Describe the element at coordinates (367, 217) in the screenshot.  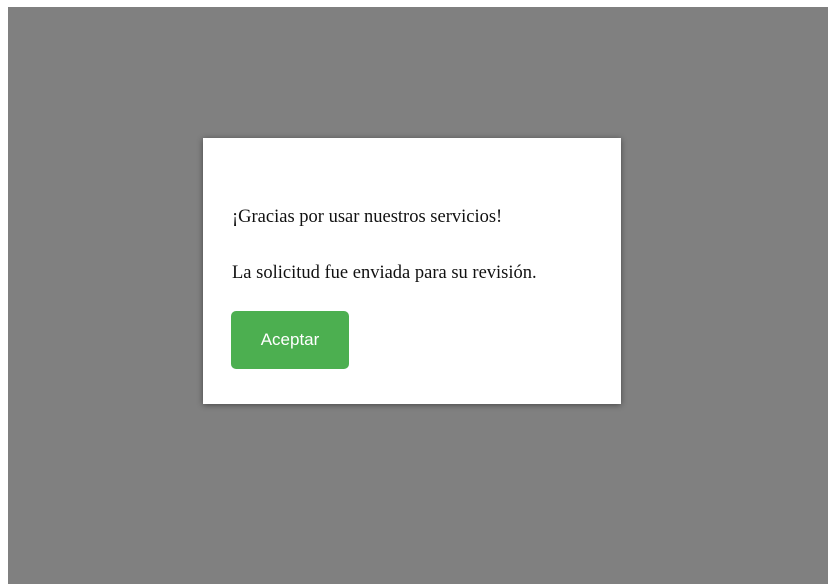
I see `thanks-message: ¡Gracias por usar nuestros servicios!` at that location.